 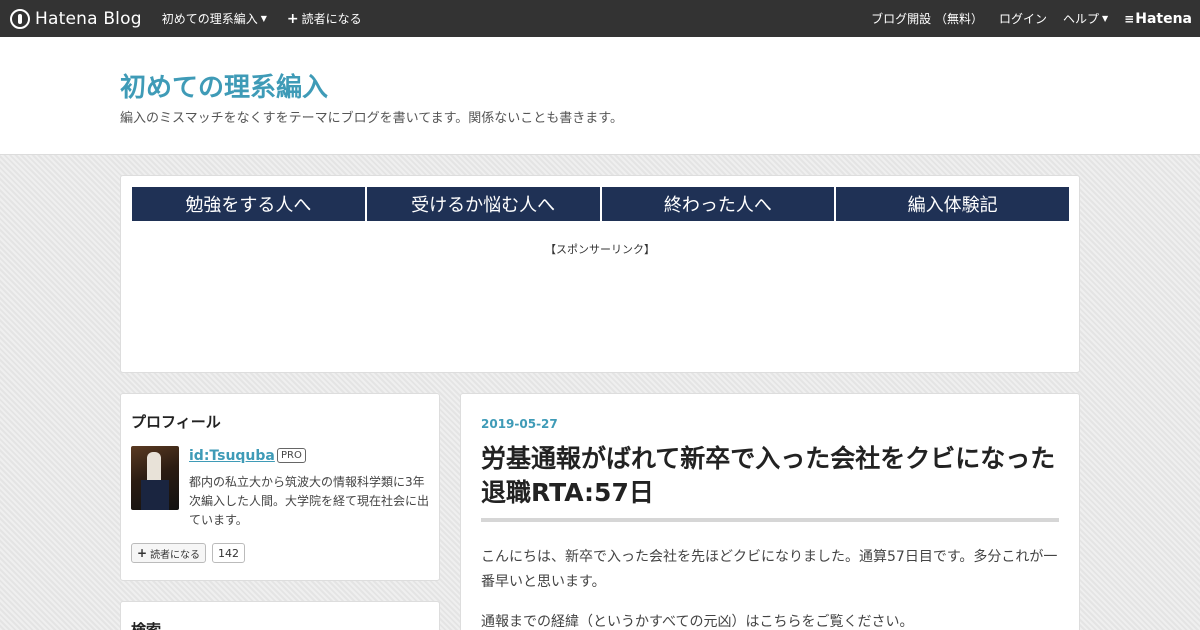 I want to click on entry-paragraph: 通報までの経緯（というかすべての元凶）はこちらをご覧ください。, so click(x=697, y=622).